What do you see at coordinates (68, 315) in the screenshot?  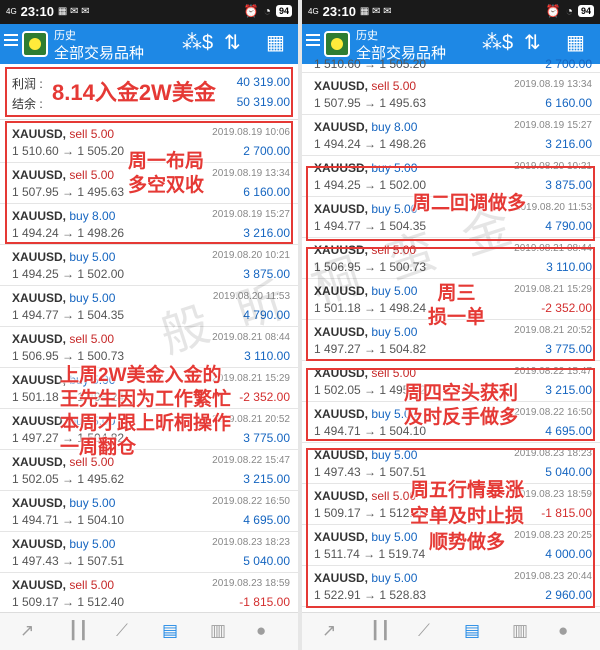 I see `trade-prices: 1 494.77 → 1 504.35` at bounding box center [68, 315].